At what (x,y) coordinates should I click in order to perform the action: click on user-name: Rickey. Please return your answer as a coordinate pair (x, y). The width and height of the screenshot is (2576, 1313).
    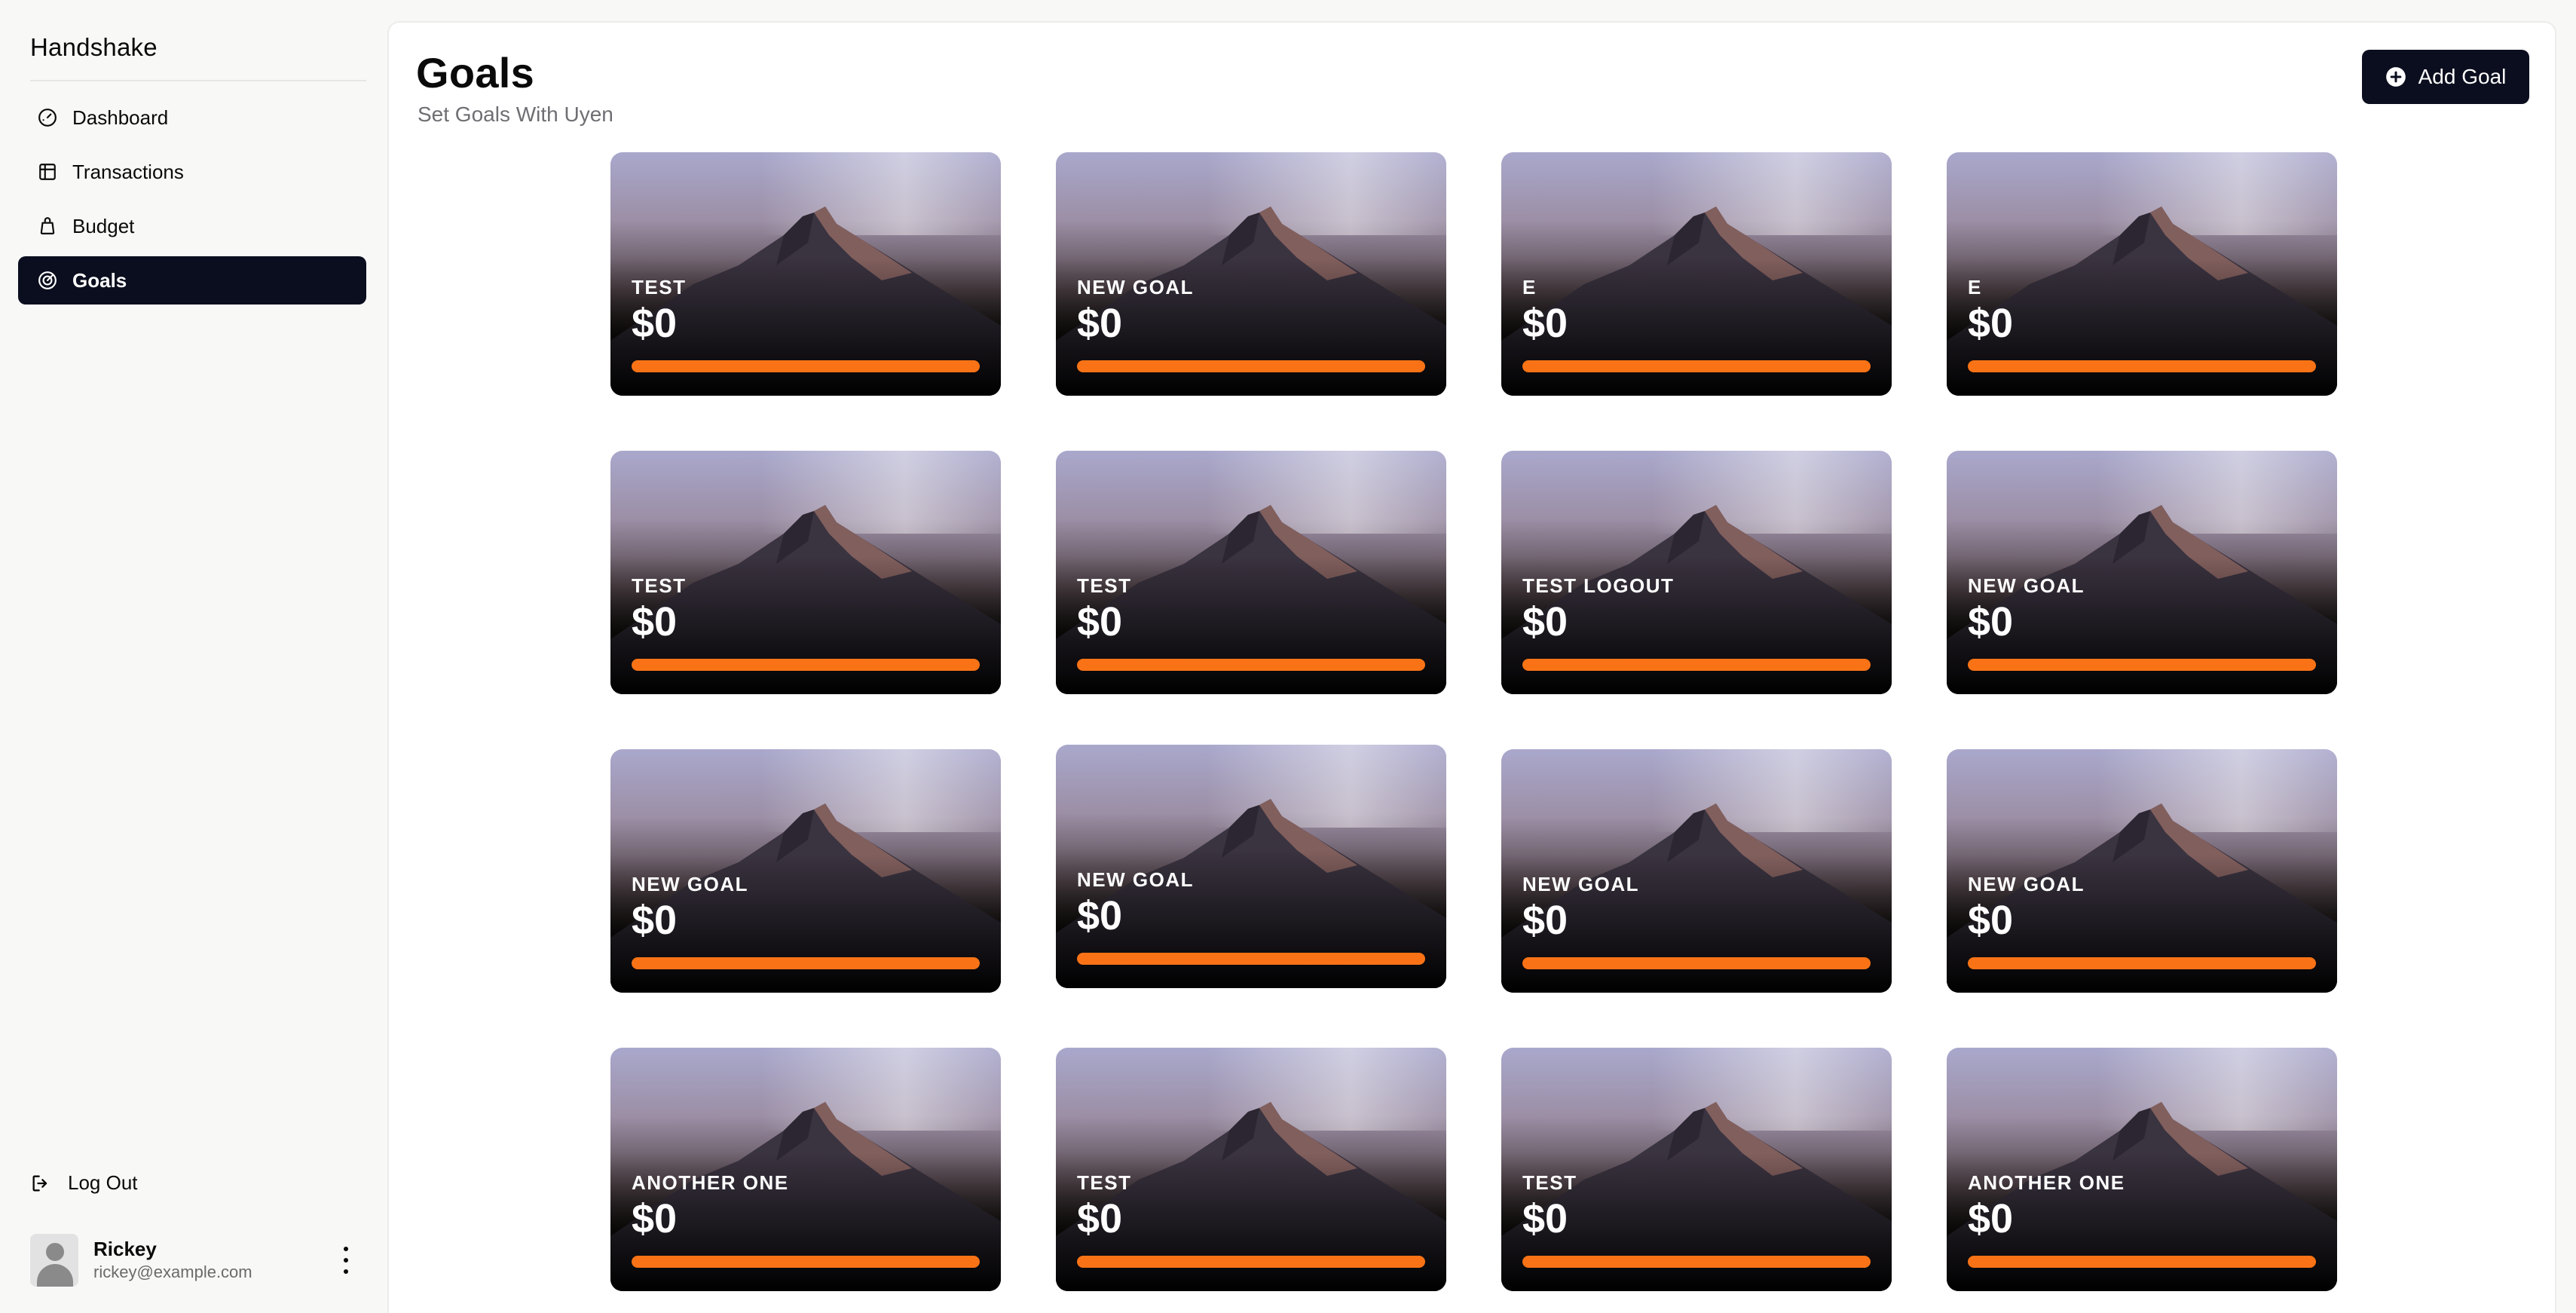
    Looking at the image, I should click on (125, 1249).